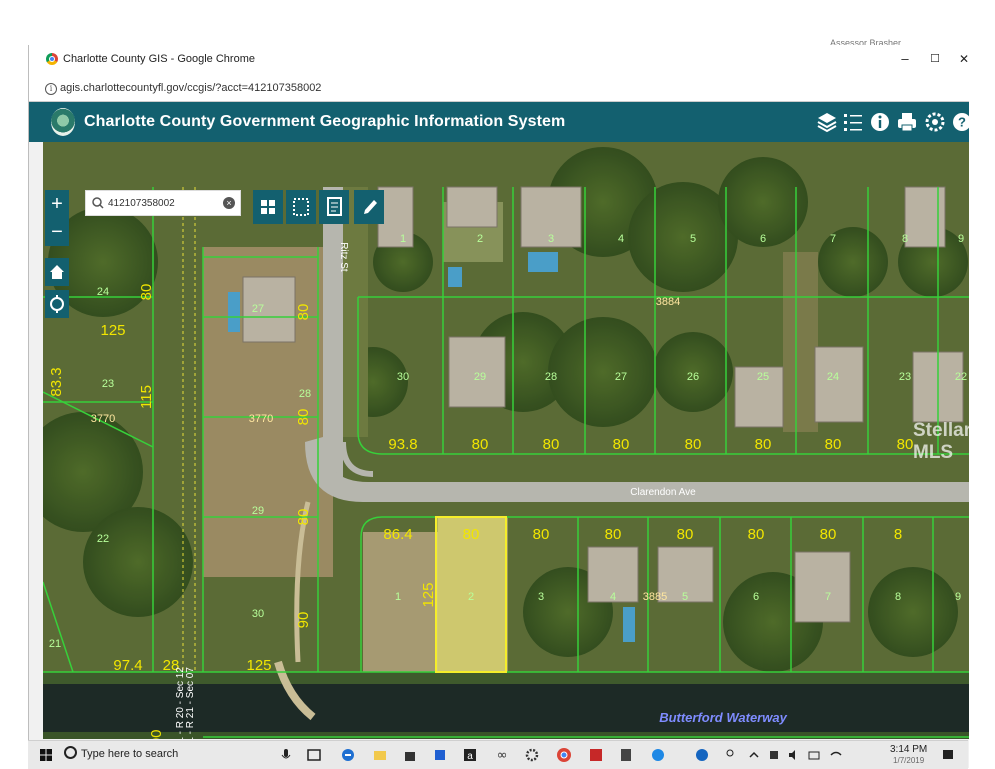 The width and height of the screenshot is (995, 769). What do you see at coordinates (626, 755) in the screenshot?
I see `calculator-icon` at bounding box center [626, 755].